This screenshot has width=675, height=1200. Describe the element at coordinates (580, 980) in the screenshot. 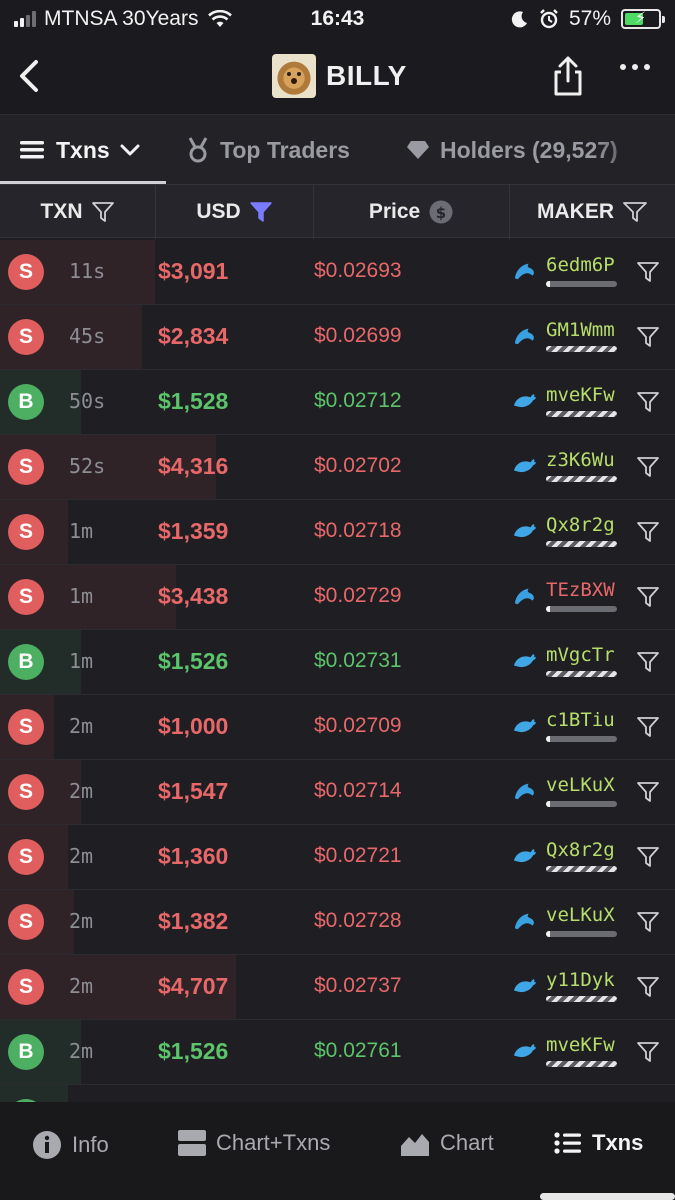

I see `maker-address-link: y11Dyk` at that location.